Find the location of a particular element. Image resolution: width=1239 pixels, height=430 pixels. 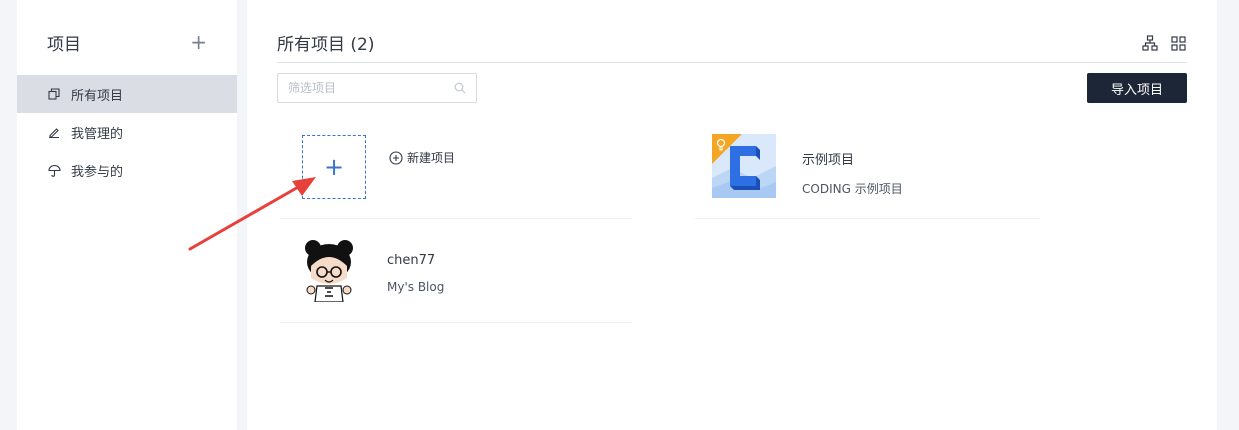

new-project-plus-box: + is located at coordinates (334, 167).